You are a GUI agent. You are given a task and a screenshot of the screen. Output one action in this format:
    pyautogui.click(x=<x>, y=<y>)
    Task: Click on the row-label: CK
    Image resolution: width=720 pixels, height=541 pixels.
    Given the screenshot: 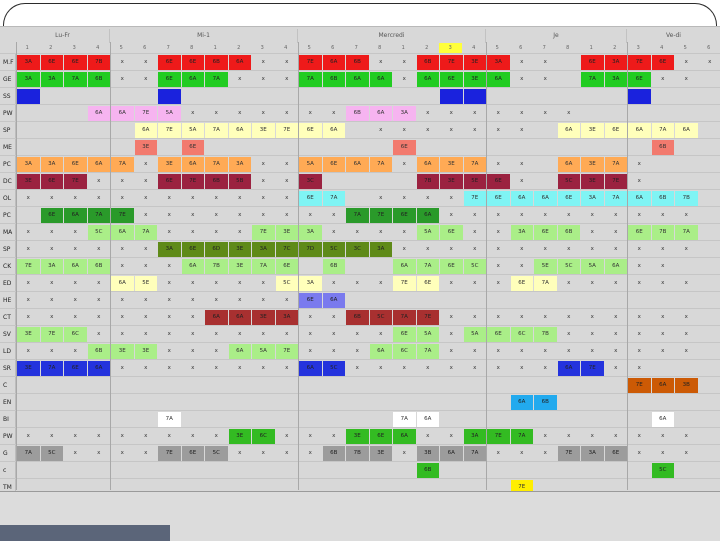 What is the action you would take?
    pyautogui.click(x=8, y=266)
    